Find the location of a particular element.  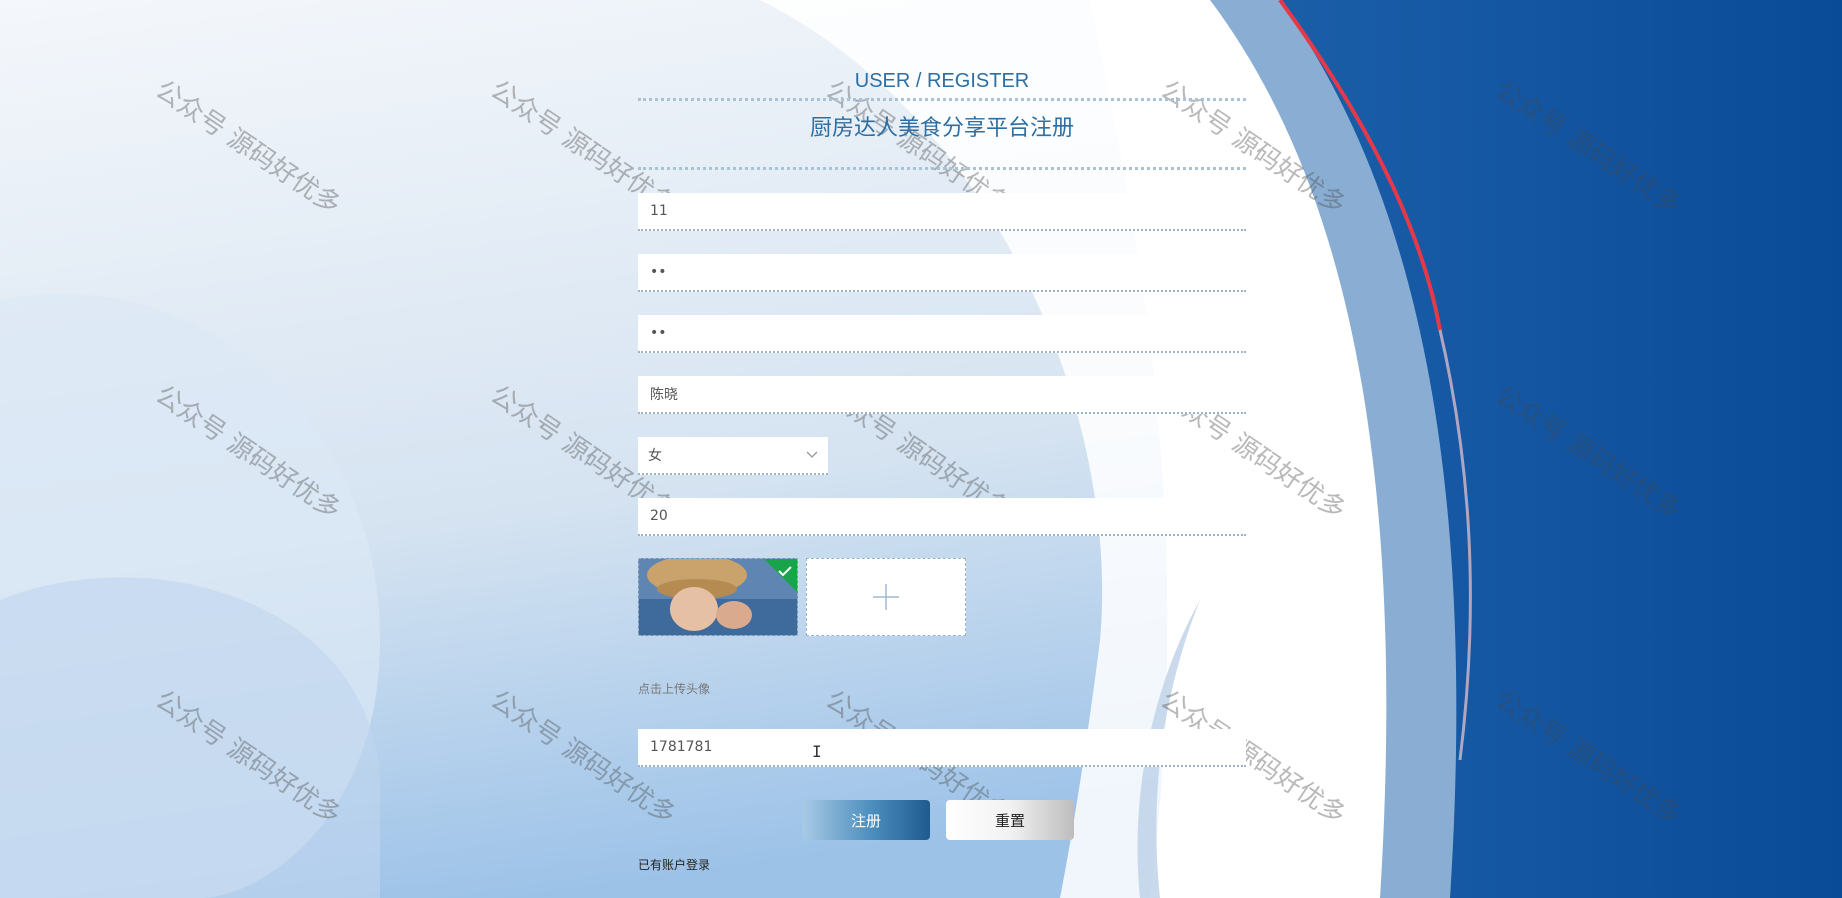

page-title-en: USER / REGISTER is located at coordinates (942, 81).